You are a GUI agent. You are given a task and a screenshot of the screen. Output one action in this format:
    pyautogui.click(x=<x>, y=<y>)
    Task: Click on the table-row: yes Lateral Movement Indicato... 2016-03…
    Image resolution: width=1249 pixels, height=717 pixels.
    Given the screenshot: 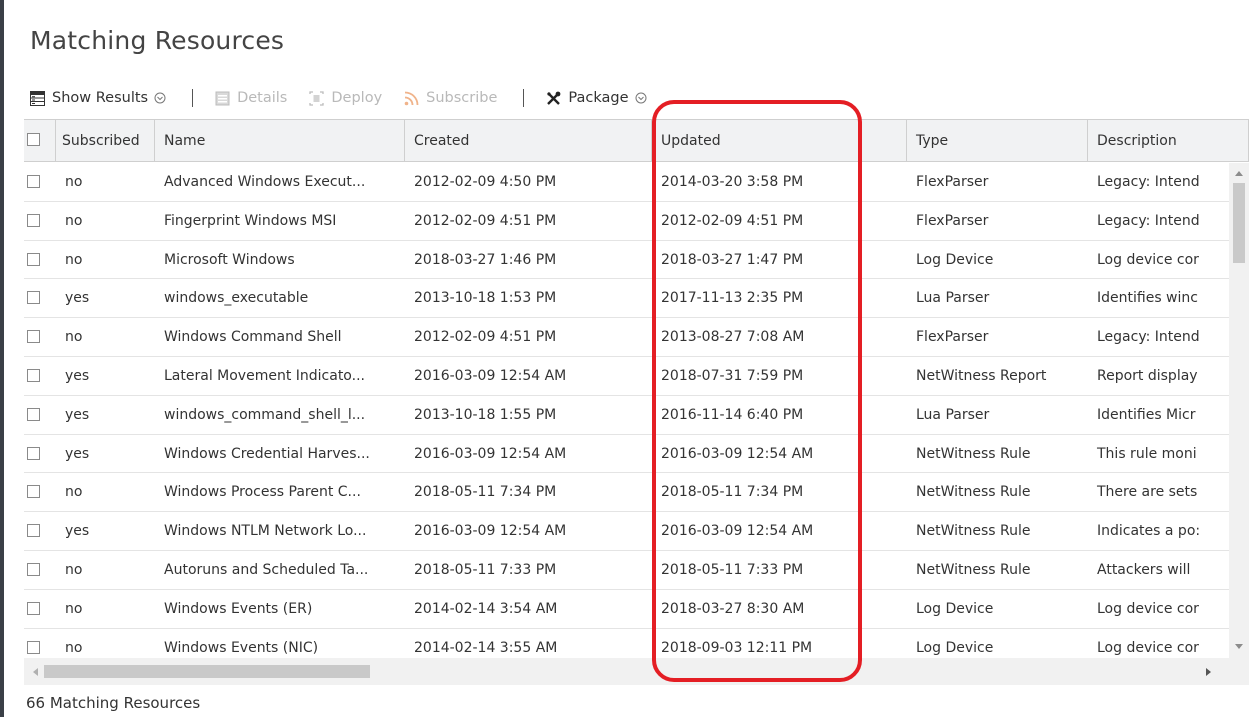 What is the action you would take?
    pyautogui.click(x=636, y=376)
    